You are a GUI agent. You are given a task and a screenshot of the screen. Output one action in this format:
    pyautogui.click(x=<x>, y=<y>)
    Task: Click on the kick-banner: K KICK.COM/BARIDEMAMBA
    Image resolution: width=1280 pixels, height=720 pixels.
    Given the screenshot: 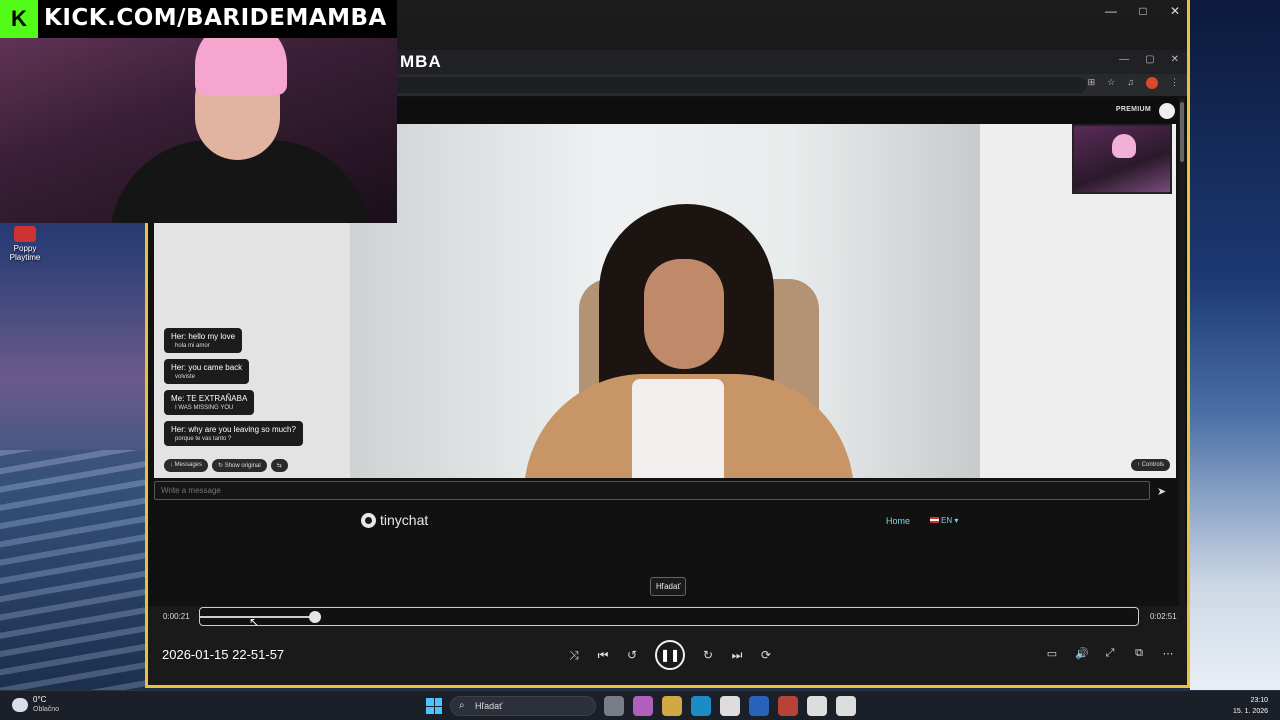 What is the action you would take?
    pyautogui.click(x=198, y=19)
    